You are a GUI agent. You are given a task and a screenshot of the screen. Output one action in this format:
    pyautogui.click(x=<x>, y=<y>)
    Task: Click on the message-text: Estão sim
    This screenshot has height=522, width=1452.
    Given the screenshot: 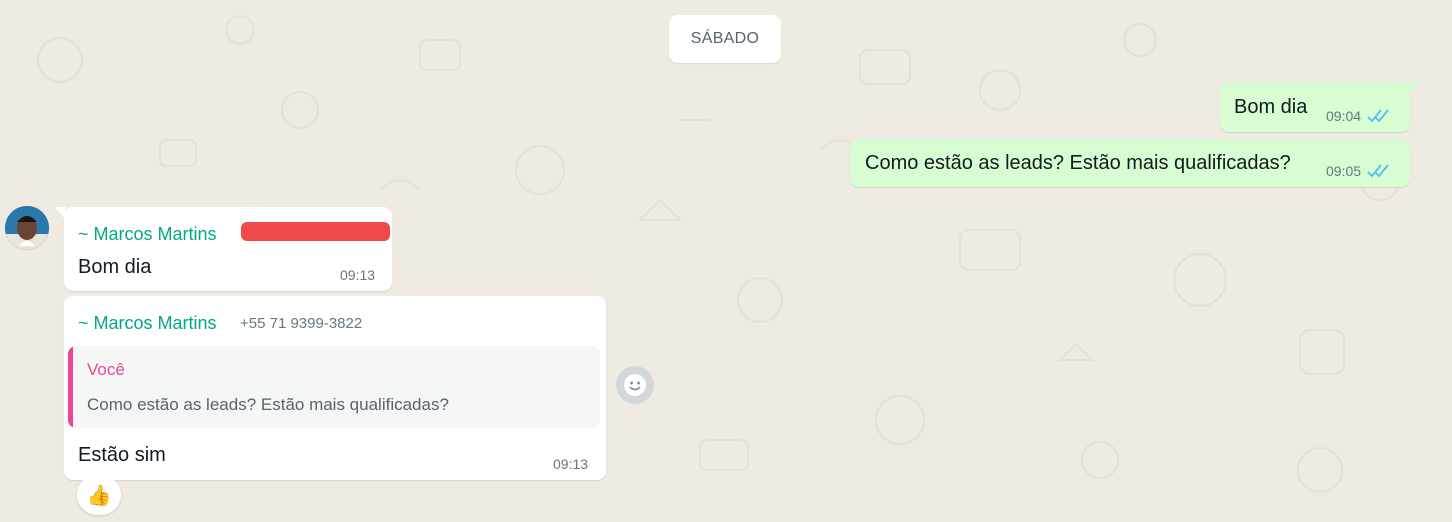 What is the action you would take?
    pyautogui.click(x=122, y=455)
    